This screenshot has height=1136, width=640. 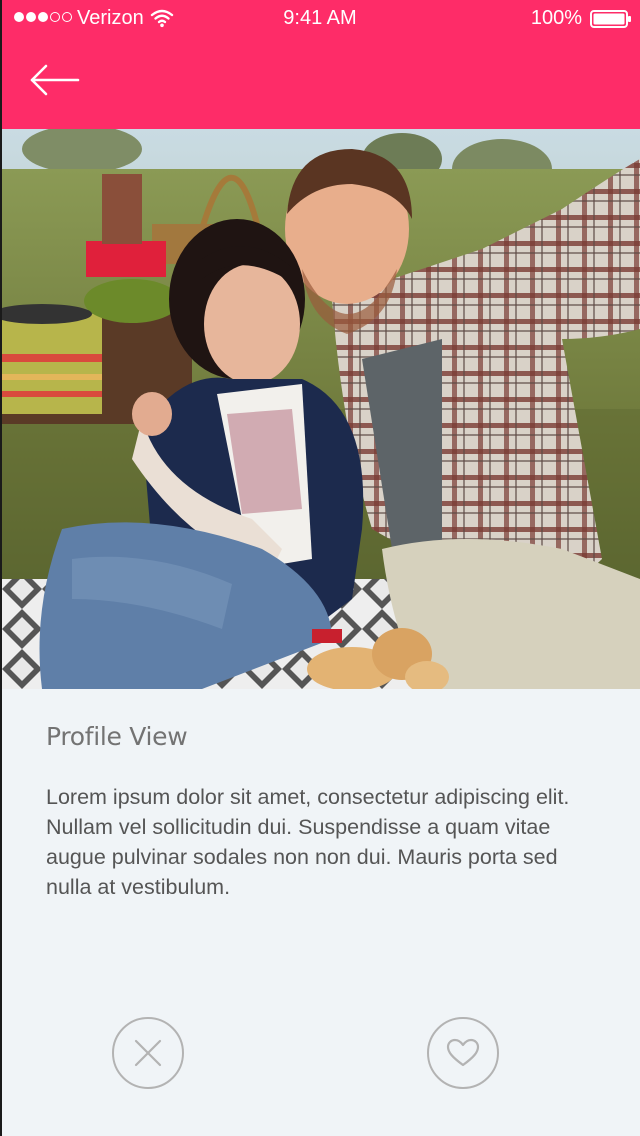 I want to click on back-button, so click(x=54, y=80).